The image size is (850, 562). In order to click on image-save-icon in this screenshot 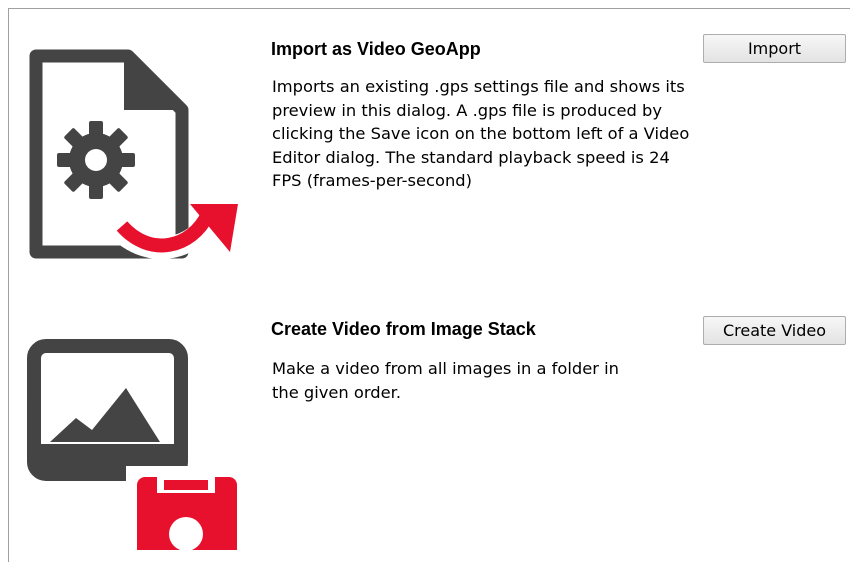, I will do `click(133, 446)`.